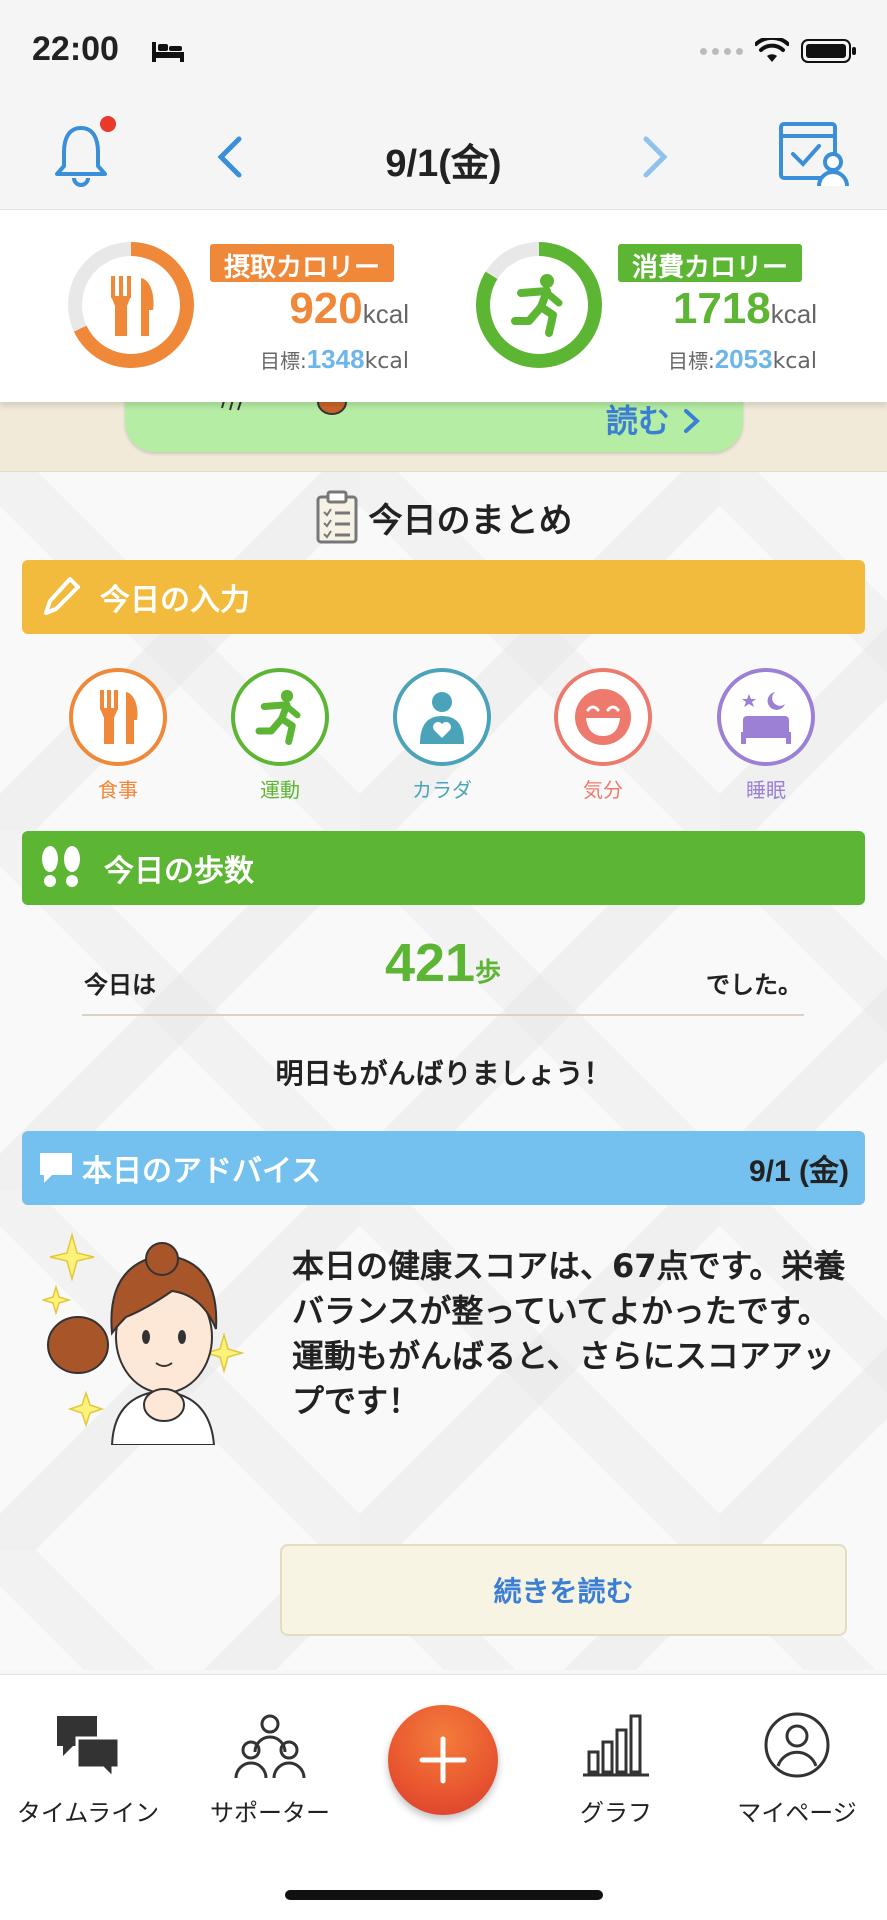 The height and width of the screenshot is (1920, 887). Describe the element at coordinates (616, 1813) in the screenshot. I see `tab-graph-label: グラフ` at that location.